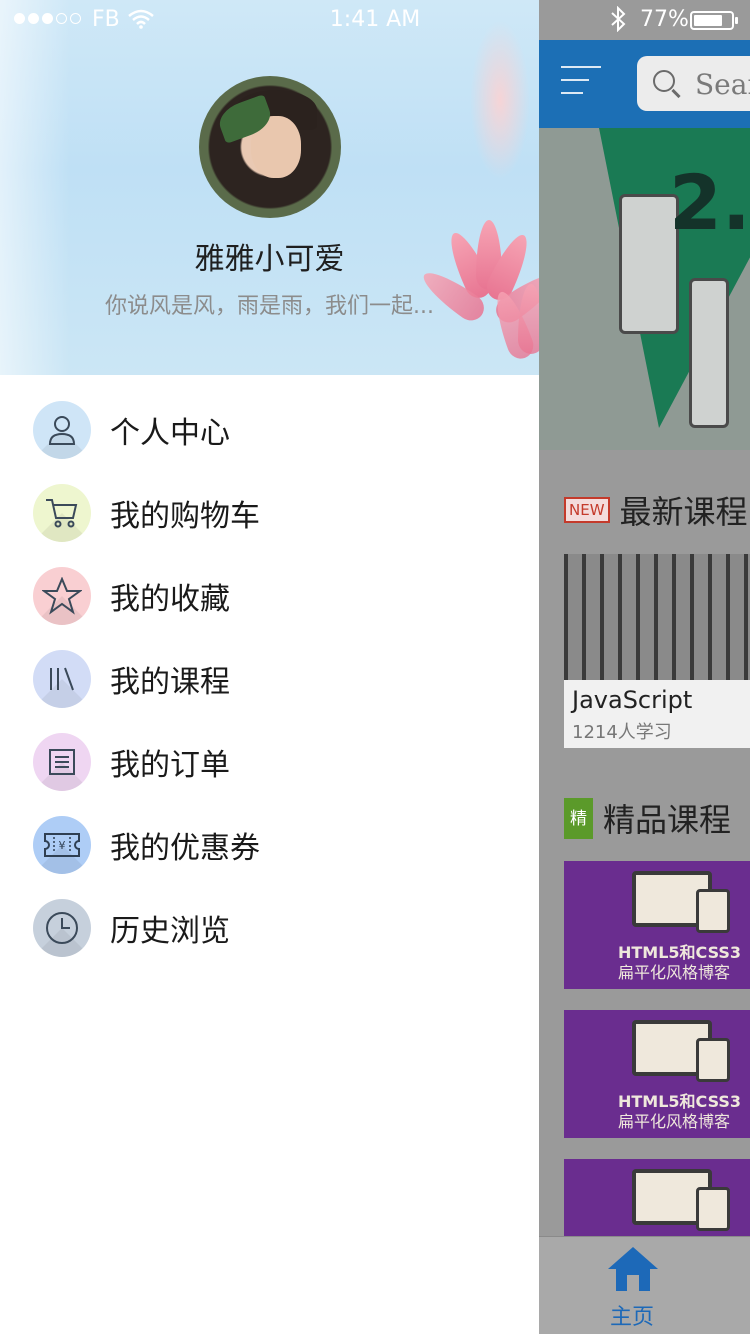 Image resolution: width=750 pixels, height=1334 pixels. I want to click on coupon-icon: ¥, so click(62, 844).